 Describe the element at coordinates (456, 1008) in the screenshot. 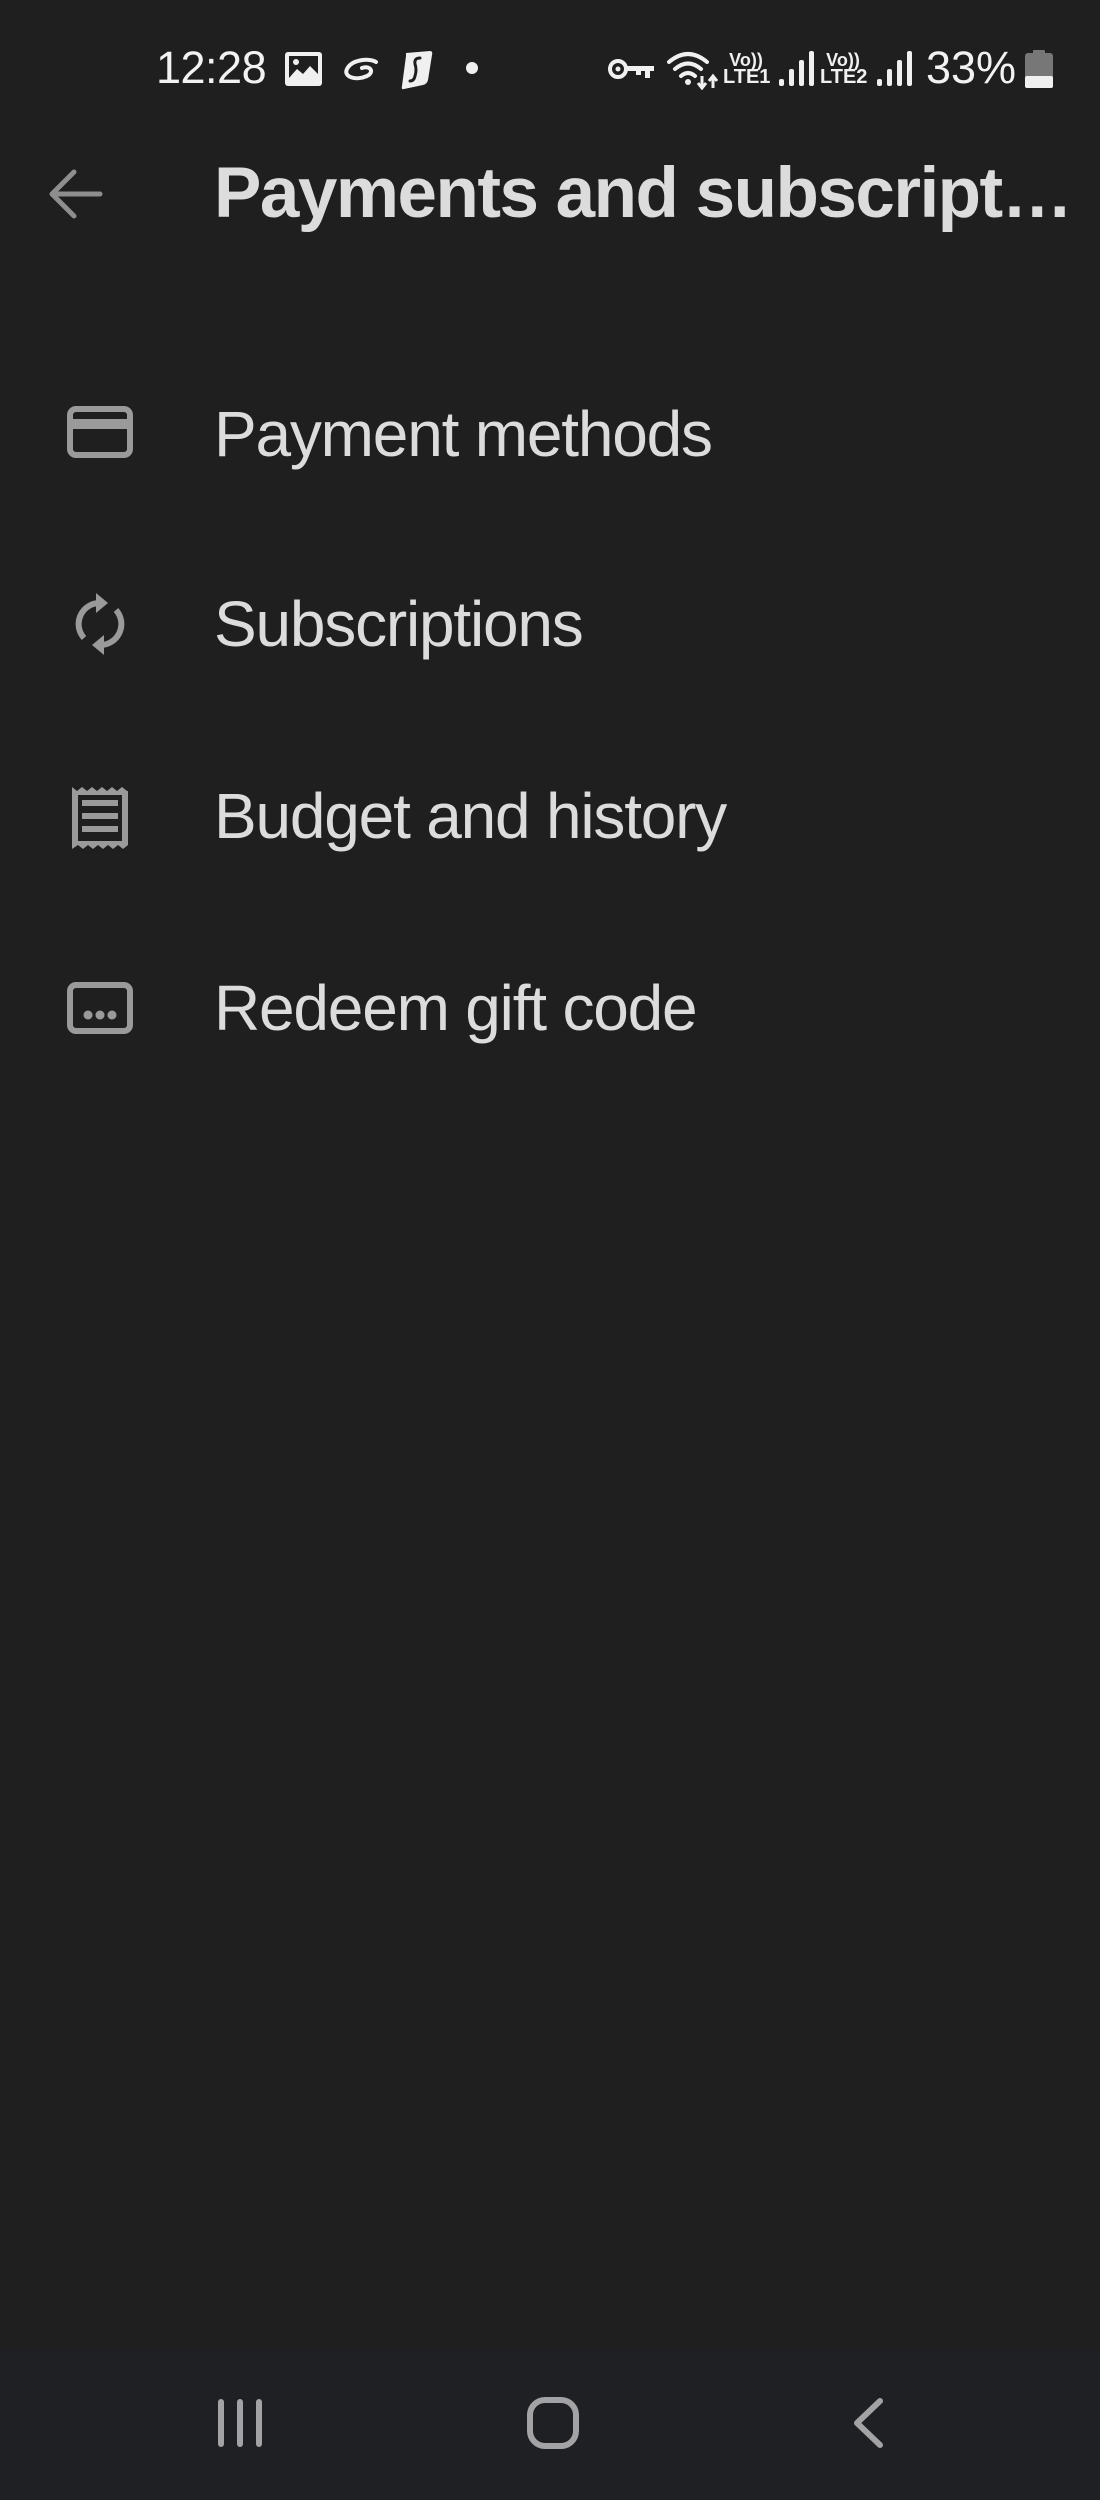

I see `menu-item-label: Redeem gift code` at that location.